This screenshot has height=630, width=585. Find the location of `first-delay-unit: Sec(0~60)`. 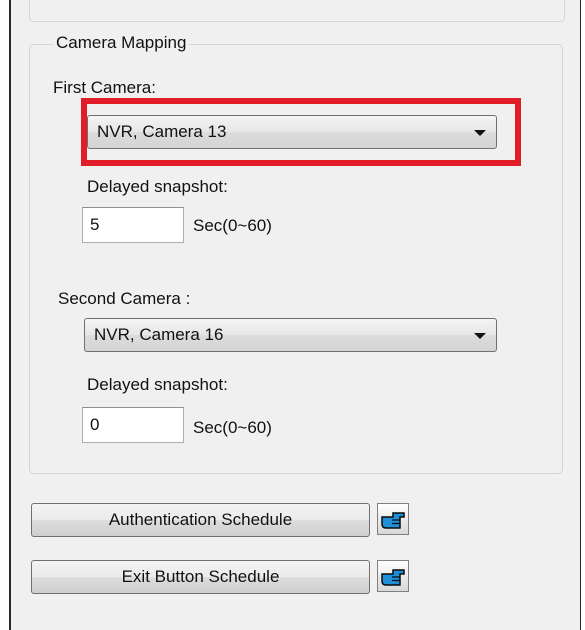

first-delay-unit: Sec(0~60) is located at coordinates (232, 225).